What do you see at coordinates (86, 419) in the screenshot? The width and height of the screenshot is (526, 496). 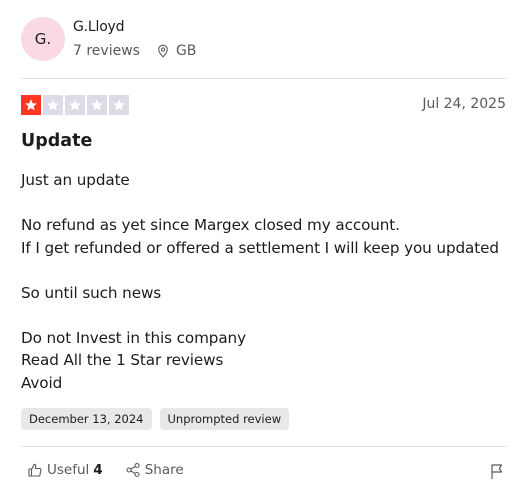 I see `experience-date-badge: December 13, 2024` at bounding box center [86, 419].